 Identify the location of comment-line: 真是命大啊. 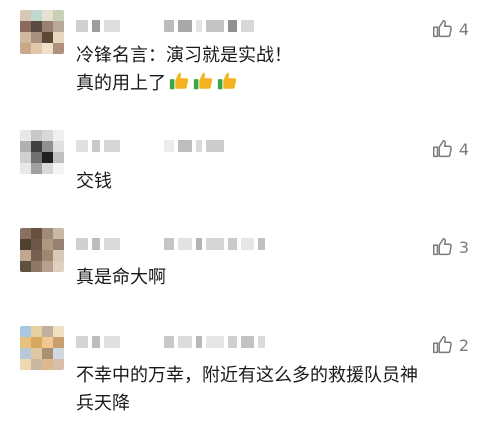
(121, 277).